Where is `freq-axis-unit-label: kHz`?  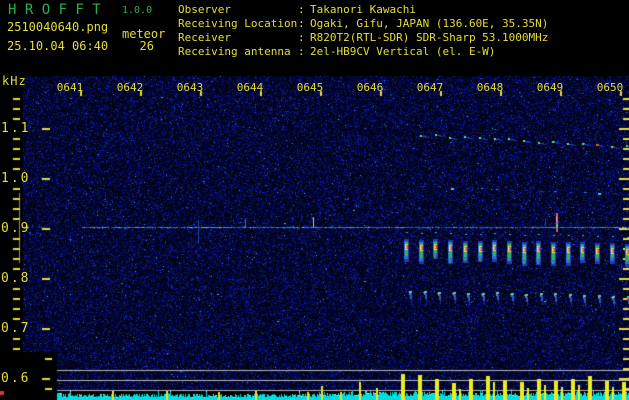 freq-axis-unit-label: kHz is located at coordinates (14, 81).